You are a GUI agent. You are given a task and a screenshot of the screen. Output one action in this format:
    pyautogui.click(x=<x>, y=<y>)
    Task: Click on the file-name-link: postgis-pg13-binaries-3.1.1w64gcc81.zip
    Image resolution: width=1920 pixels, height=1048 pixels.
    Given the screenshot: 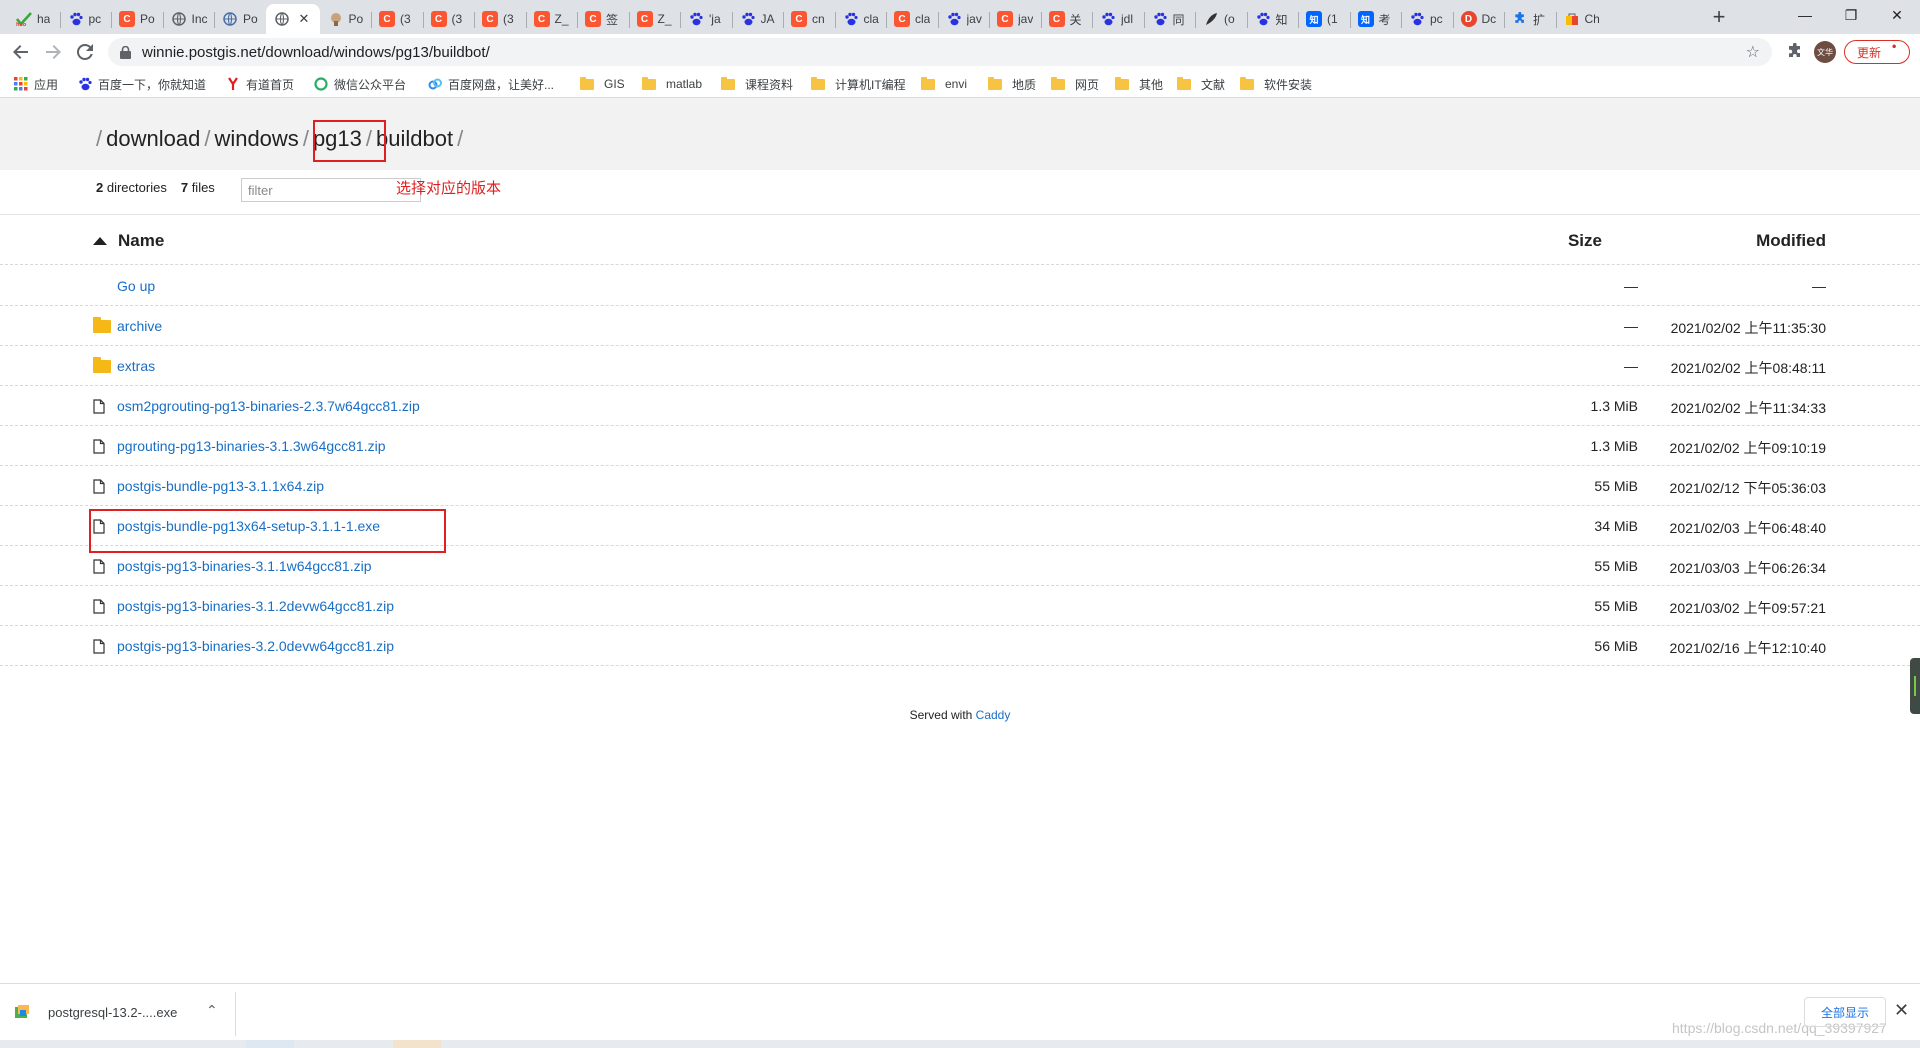 What is the action you would take?
    pyautogui.click(x=244, y=566)
    